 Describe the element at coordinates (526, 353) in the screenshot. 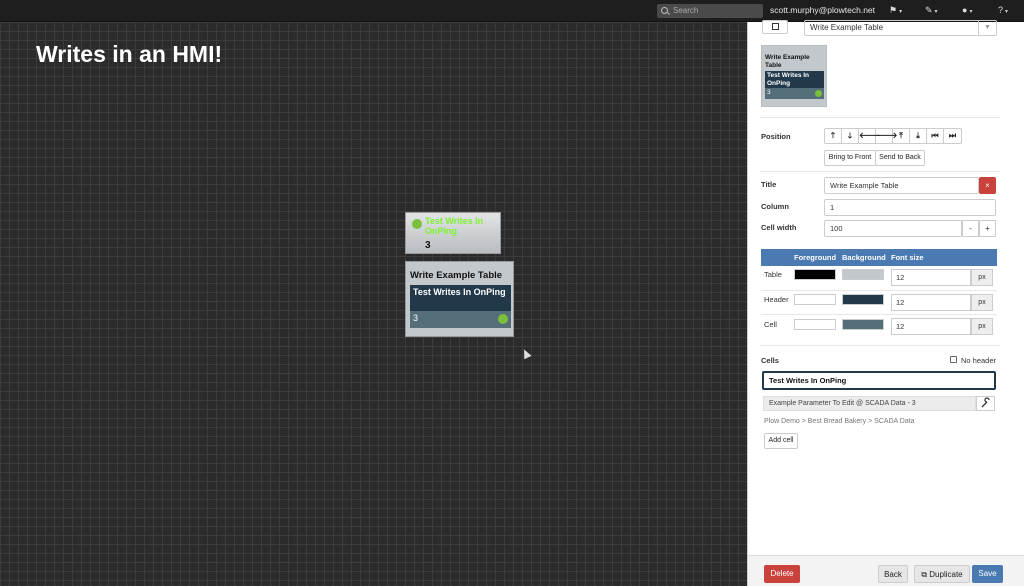

I see `mouse-cursor-icon` at that location.